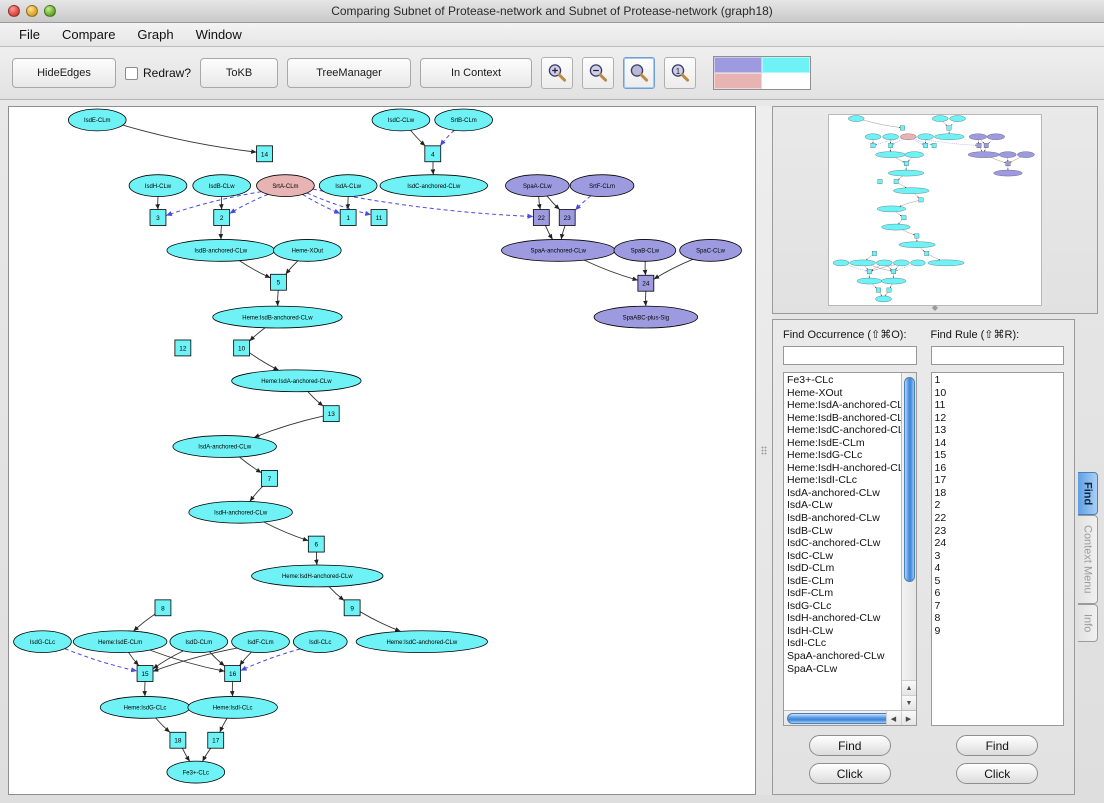  Describe the element at coordinates (851, 593) in the screenshot. I see `occurrence-list-item: IsdF-CLm` at that location.